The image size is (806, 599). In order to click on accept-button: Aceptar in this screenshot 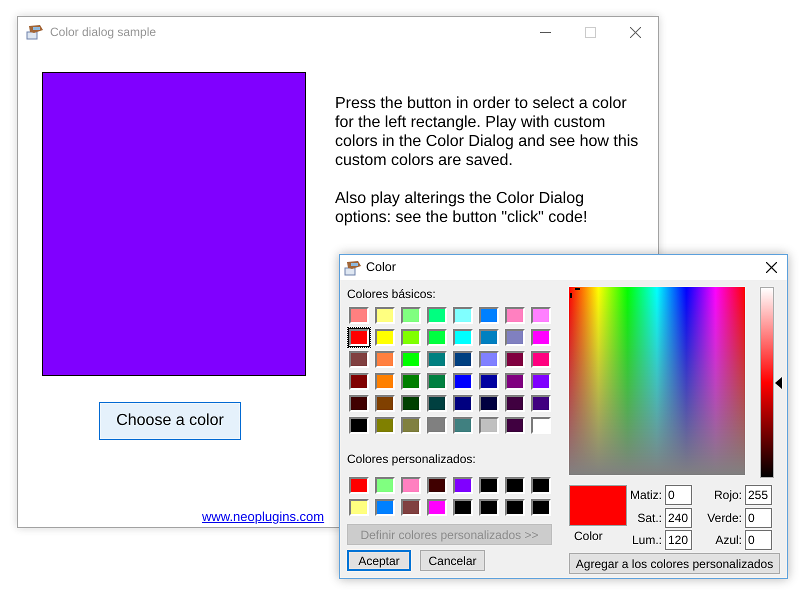, I will do `click(379, 560)`.